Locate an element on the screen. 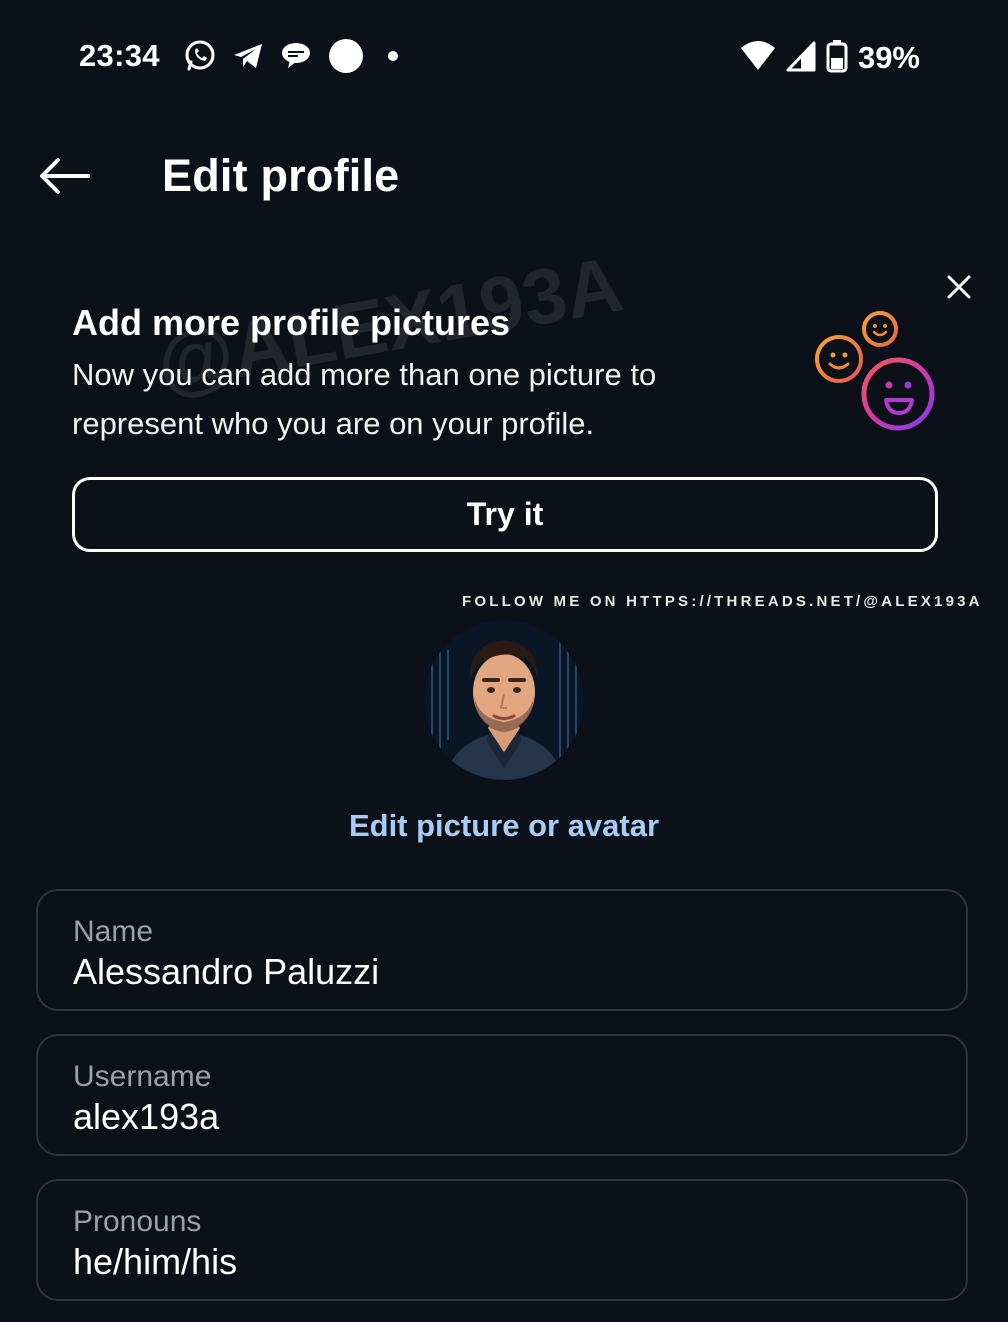 The width and height of the screenshot is (1008, 1322). name-field: Name Alessandro Paluzzi is located at coordinates (502, 950).